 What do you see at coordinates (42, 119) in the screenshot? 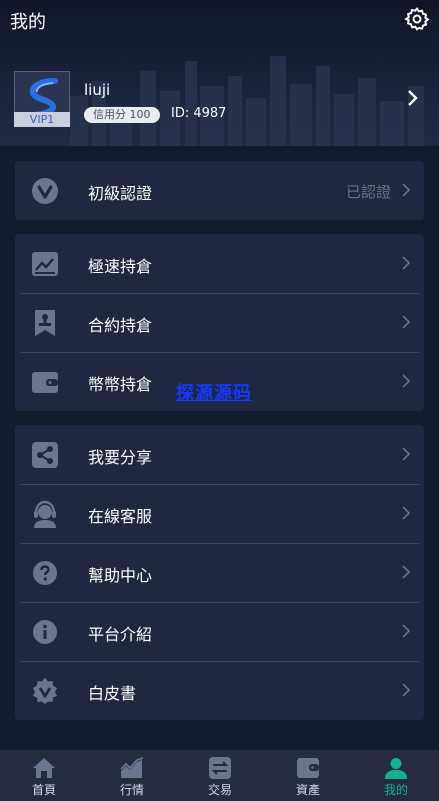
I see `vip-badge: VIP1` at bounding box center [42, 119].